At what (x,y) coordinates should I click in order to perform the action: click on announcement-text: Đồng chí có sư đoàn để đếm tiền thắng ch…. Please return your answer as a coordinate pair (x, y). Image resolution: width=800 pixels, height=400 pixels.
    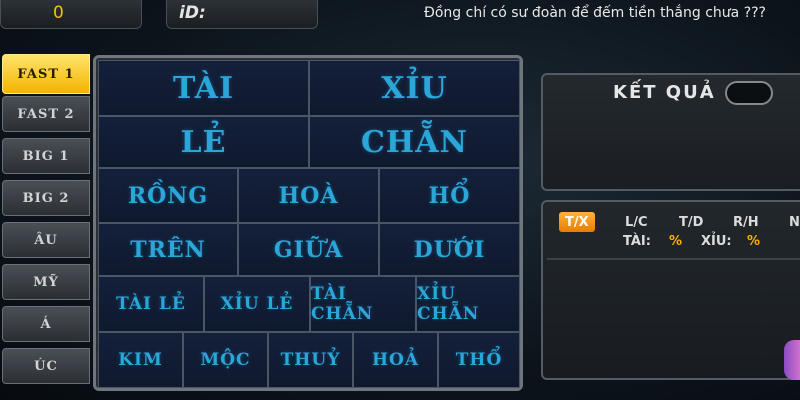
    Looking at the image, I should click on (595, 13).